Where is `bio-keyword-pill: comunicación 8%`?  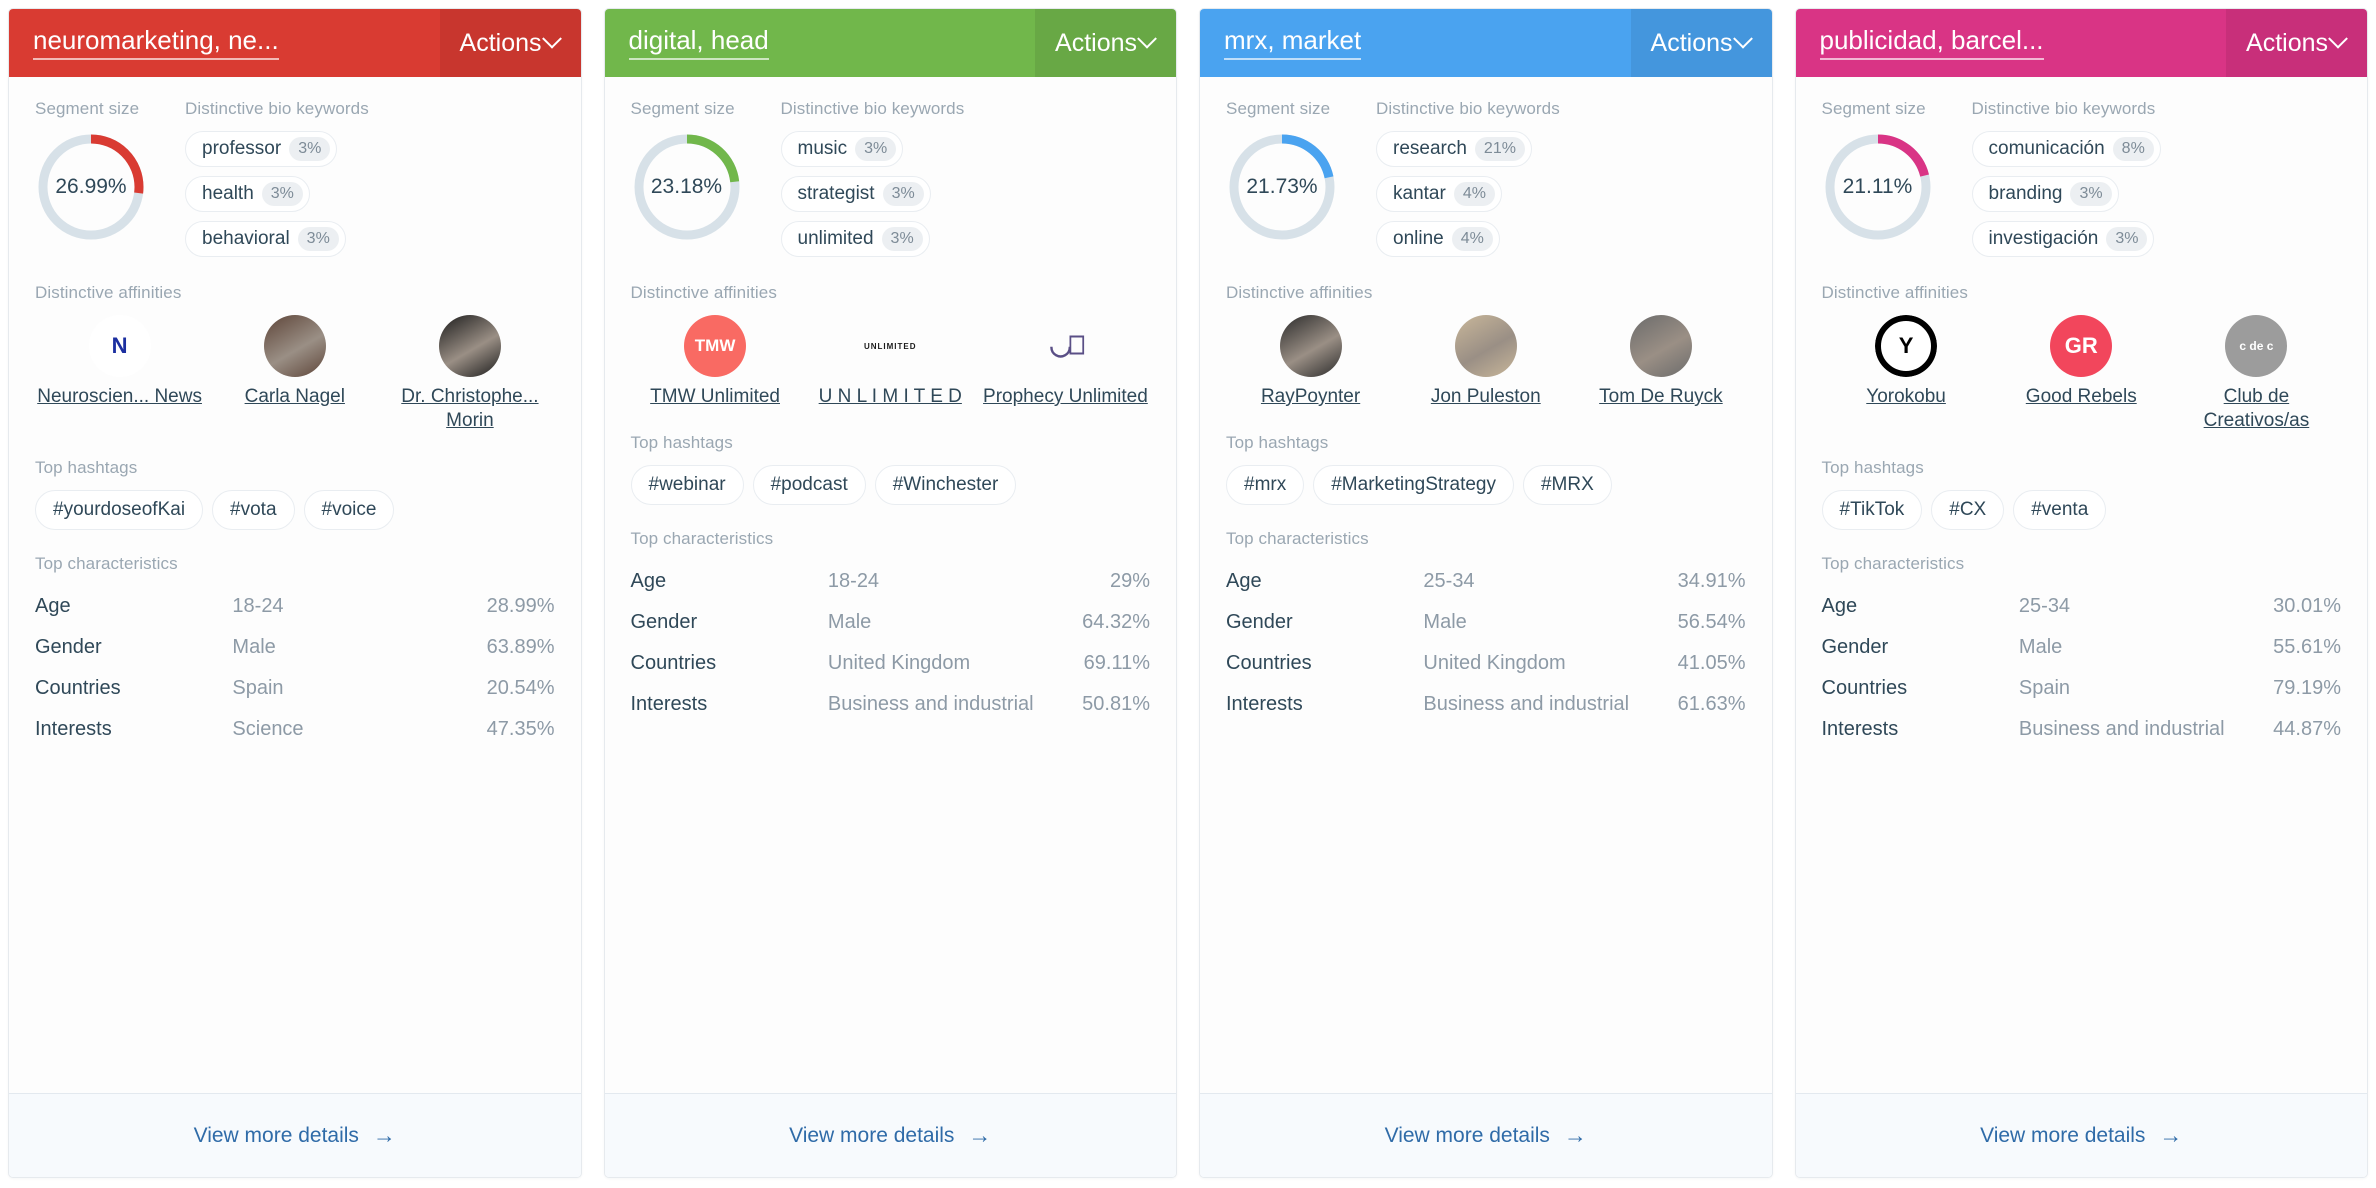 bio-keyword-pill: comunicación 8% is located at coordinates (2066, 149).